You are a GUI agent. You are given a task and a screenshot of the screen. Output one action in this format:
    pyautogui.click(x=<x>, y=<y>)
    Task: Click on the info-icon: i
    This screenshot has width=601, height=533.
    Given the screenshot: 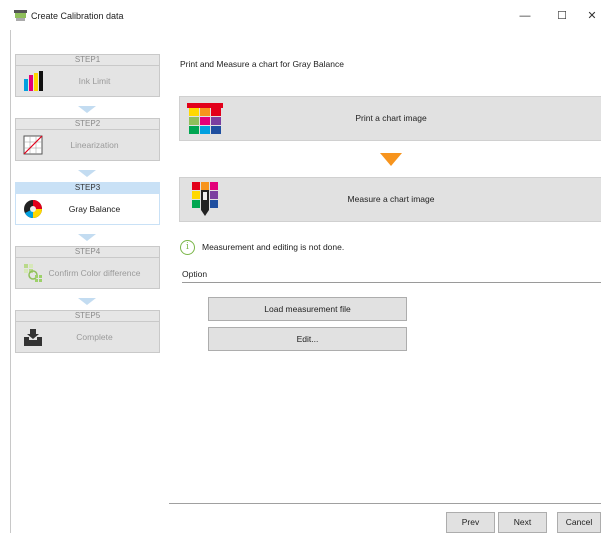 What is the action you would take?
    pyautogui.click(x=187, y=247)
    